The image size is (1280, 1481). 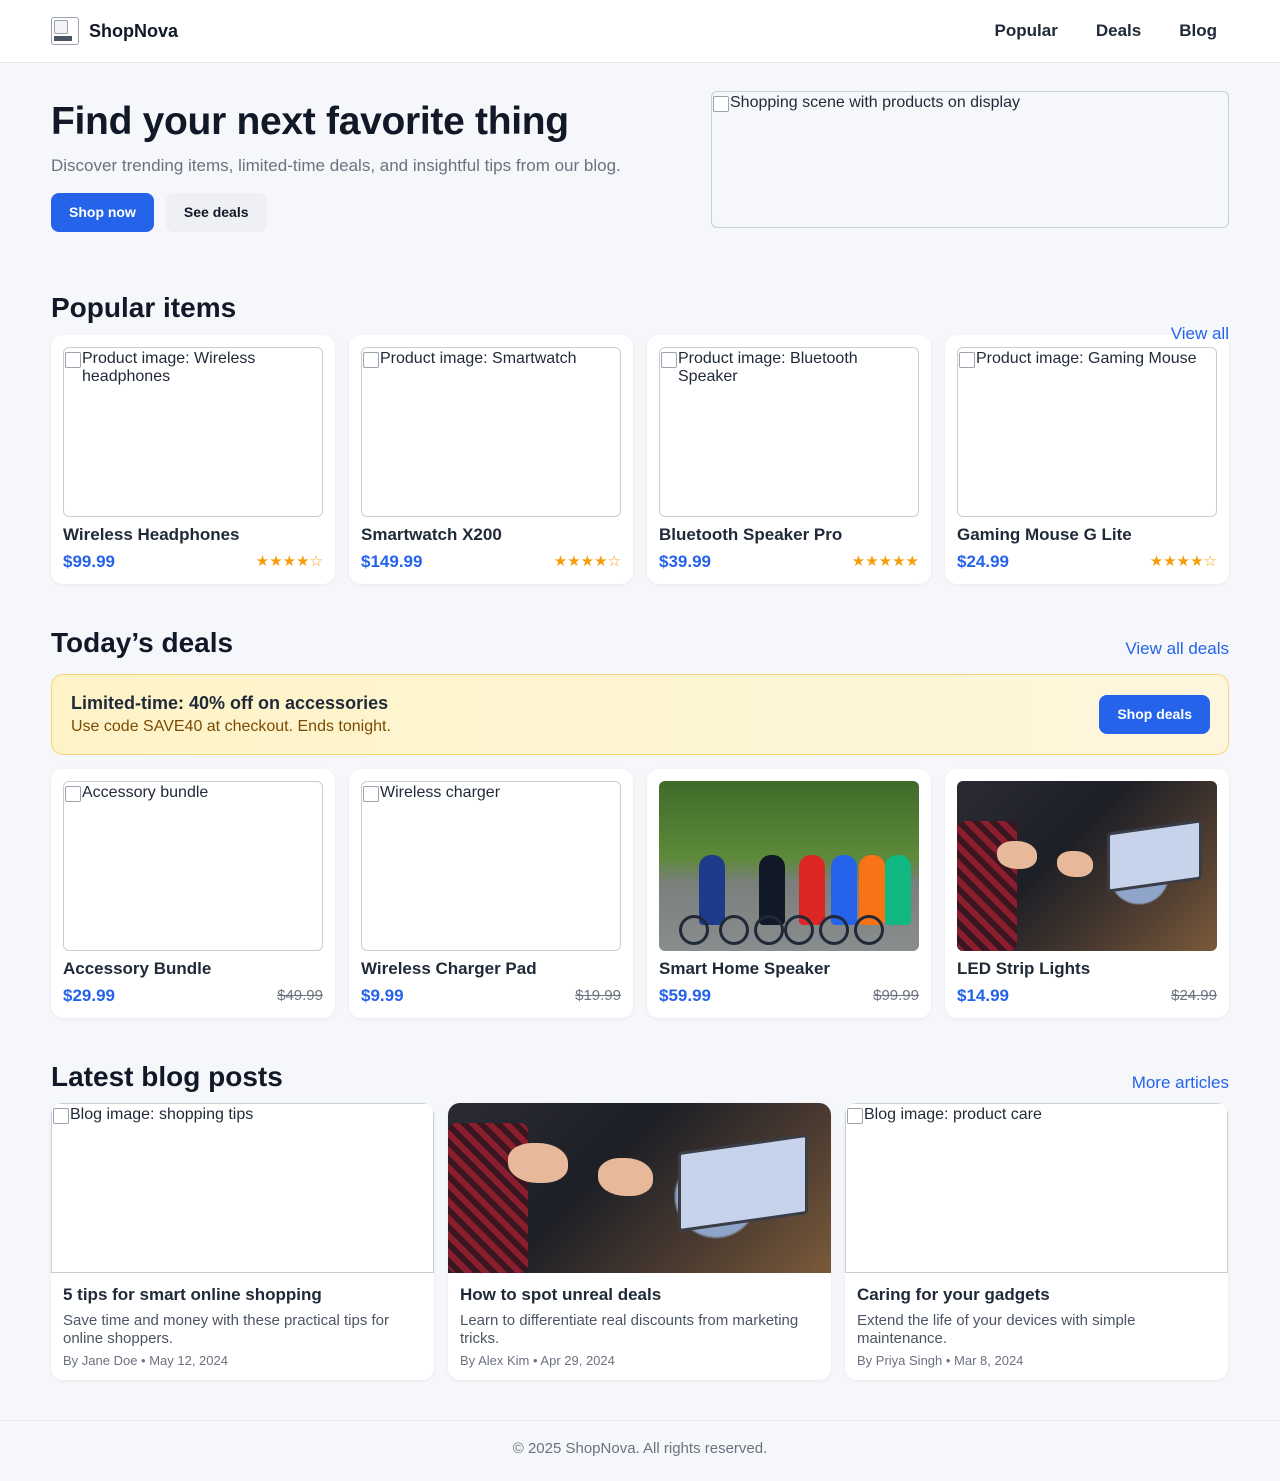 What do you see at coordinates (392, 561) in the screenshot?
I see `product-price: $149.99` at bounding box center [392, 561].